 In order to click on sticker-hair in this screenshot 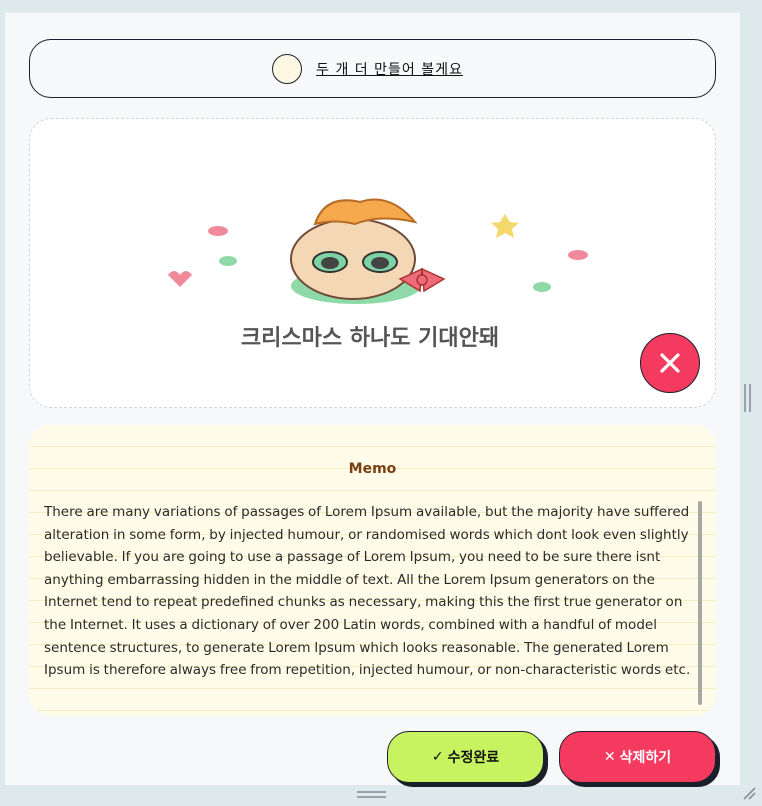, I will do `click(365, 212)`.